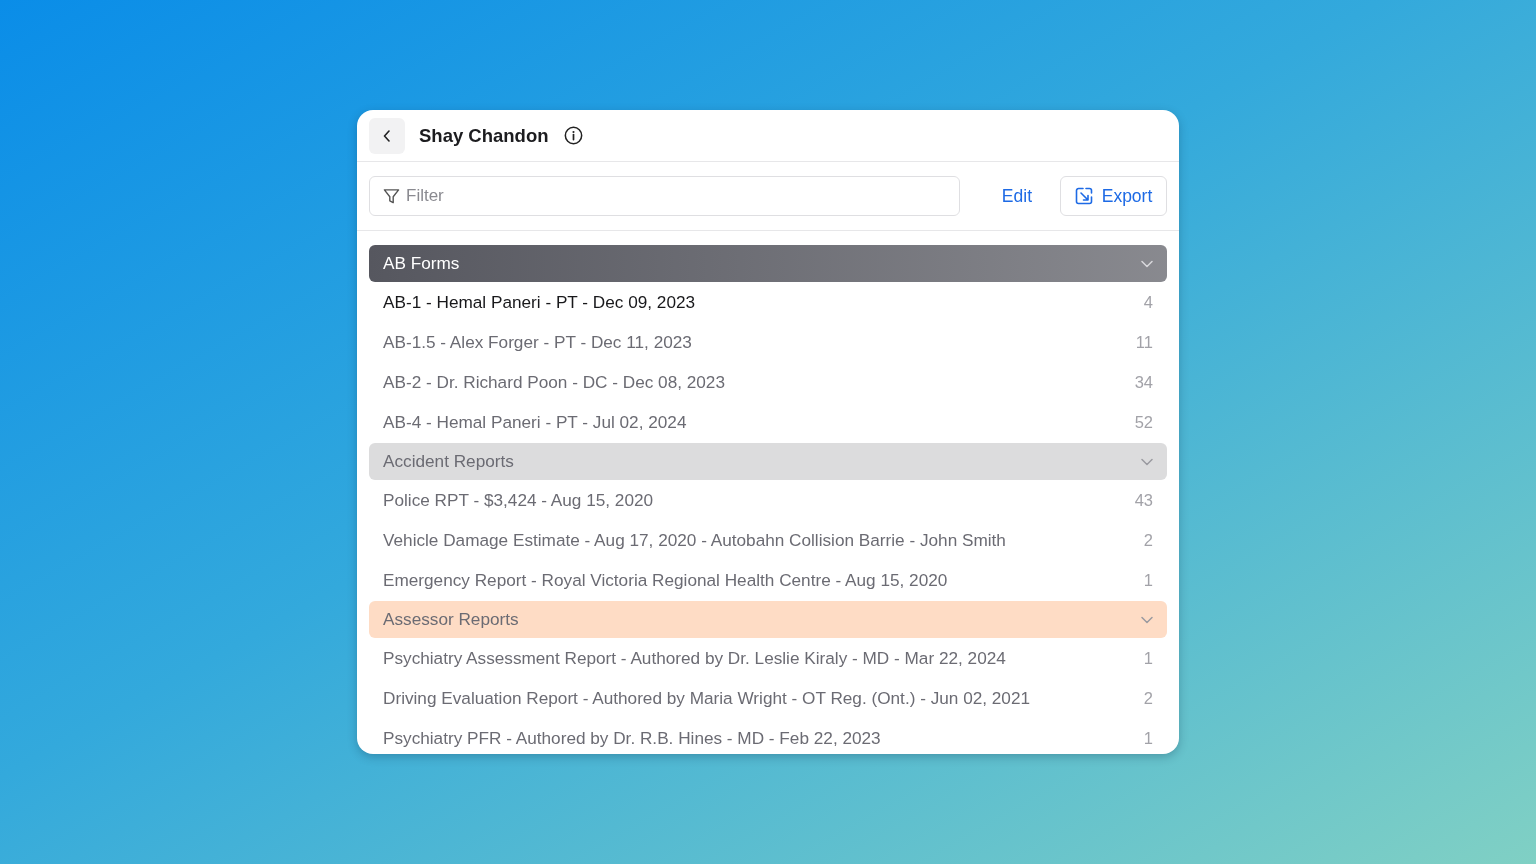 The image size is (1536, 864). Describe the element at coordinates (632, 738) in the screenshot. I see `document-item: Psychiatry PFR - Authored by Dr. R.B. Hines - MD - Feb 22, 2023` at that location.